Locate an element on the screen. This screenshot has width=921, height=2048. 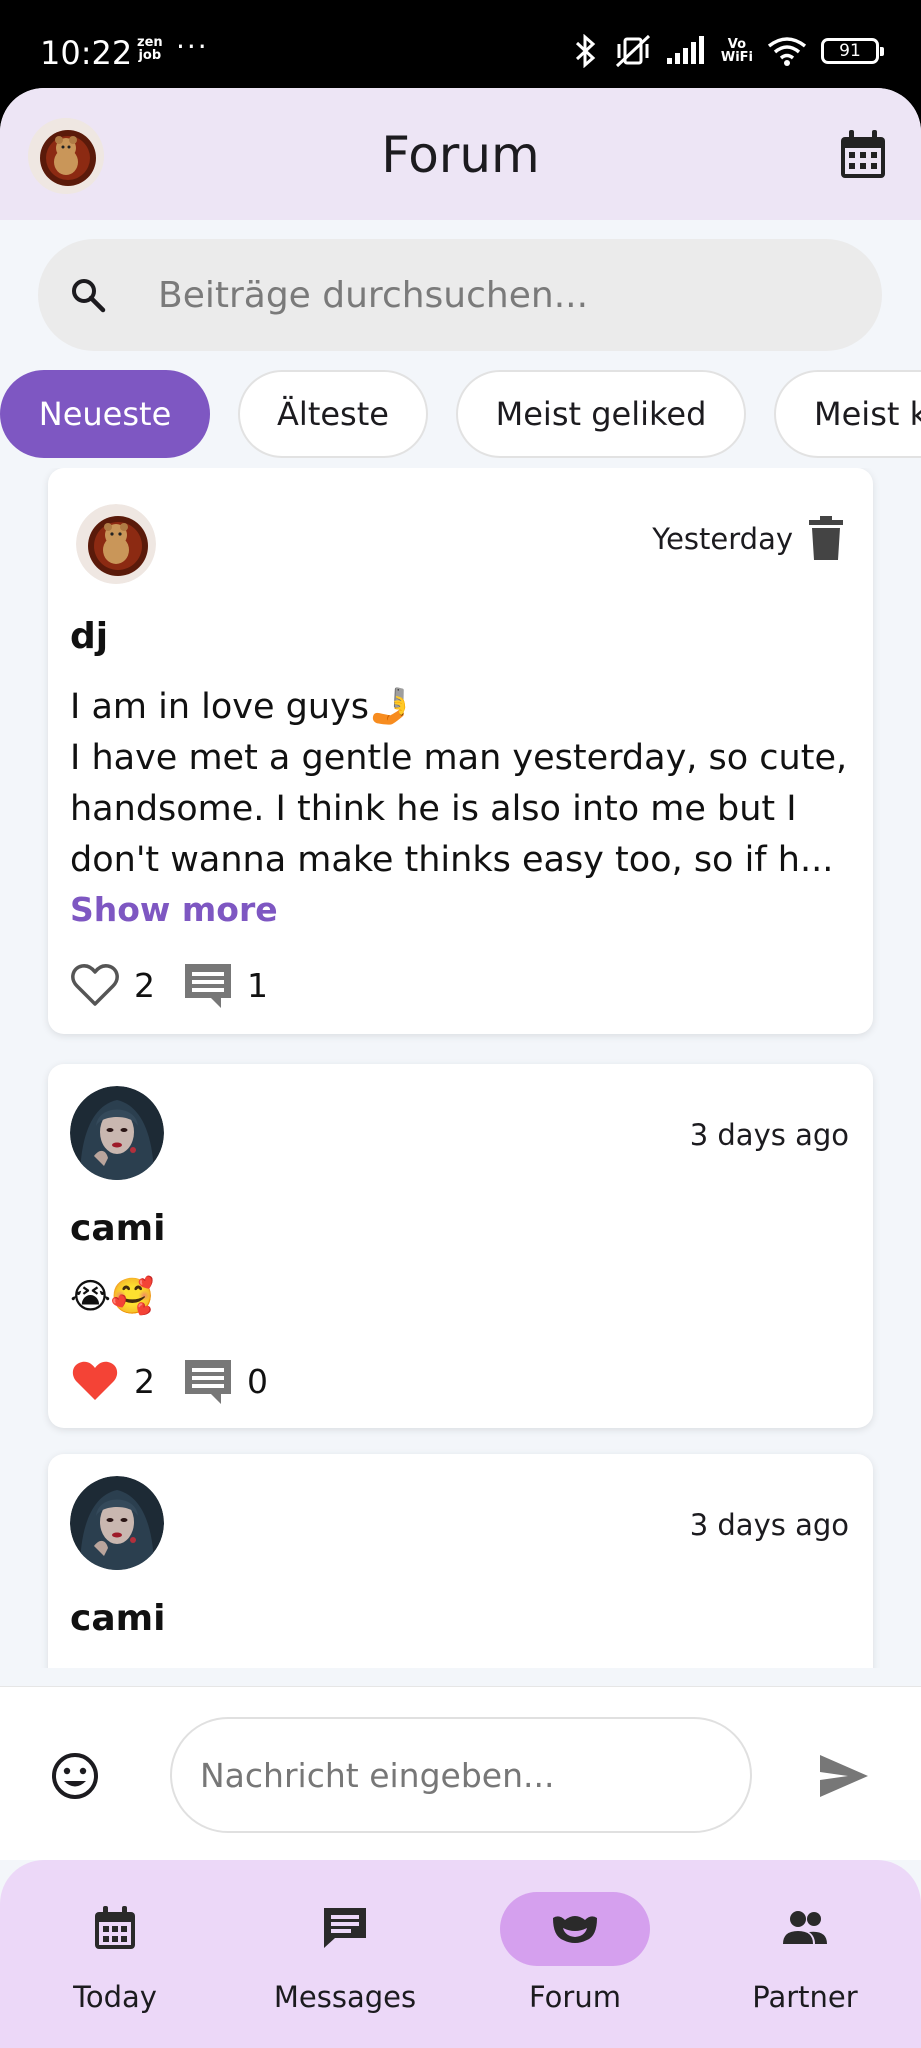
nav-partner: Partner is located at coordinates (805, 1954).